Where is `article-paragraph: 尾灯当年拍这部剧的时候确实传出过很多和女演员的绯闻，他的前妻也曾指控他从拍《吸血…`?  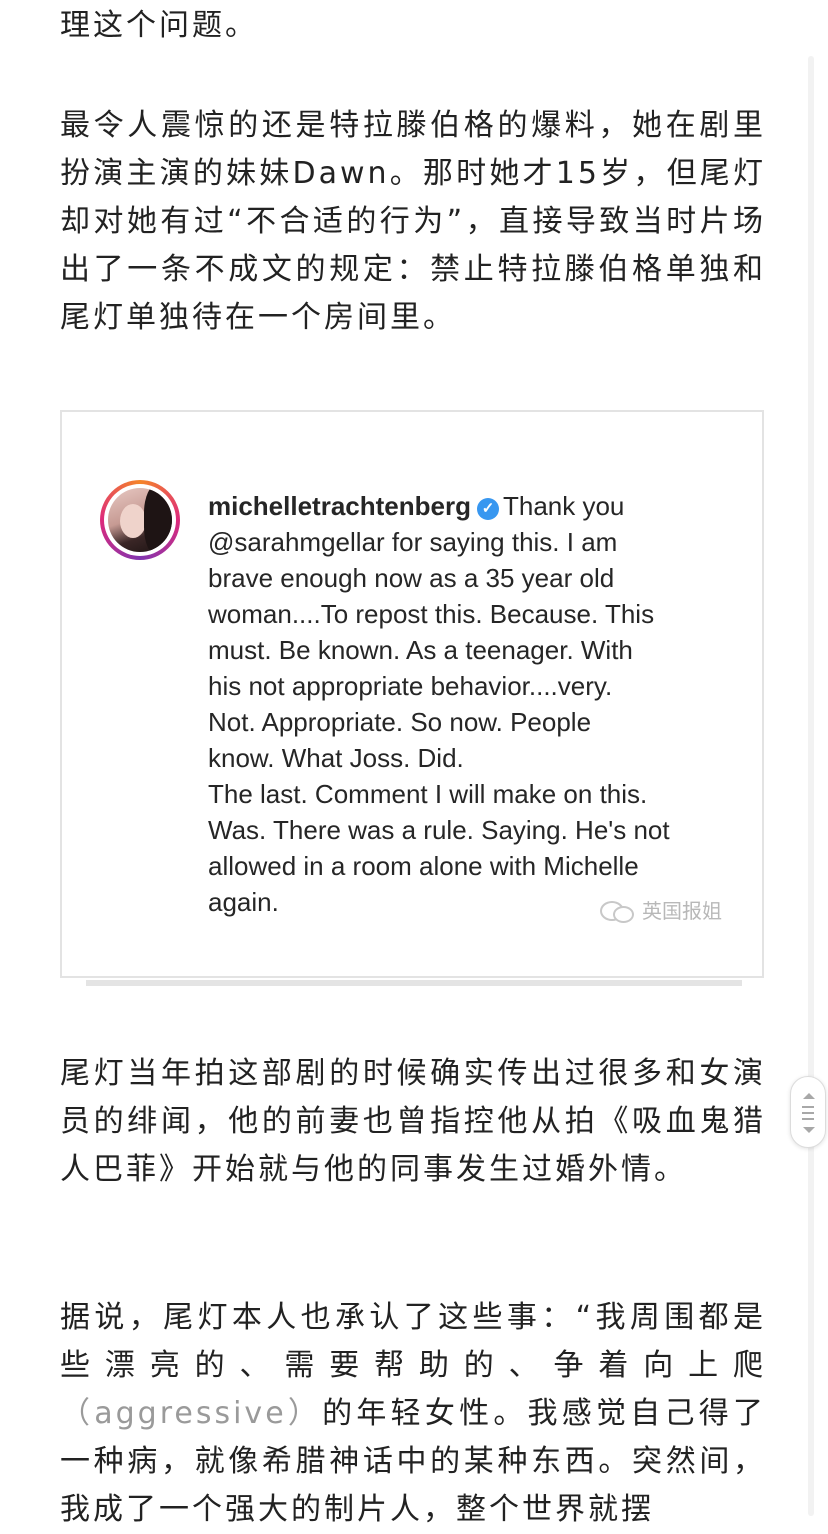
article-paragraph: 尾灯当年拍这部剧的时候确实传出过很多和女演员的绯闻，他的前妻也曾指控他从拍《吸血… is located at coordinates (413, 1121).